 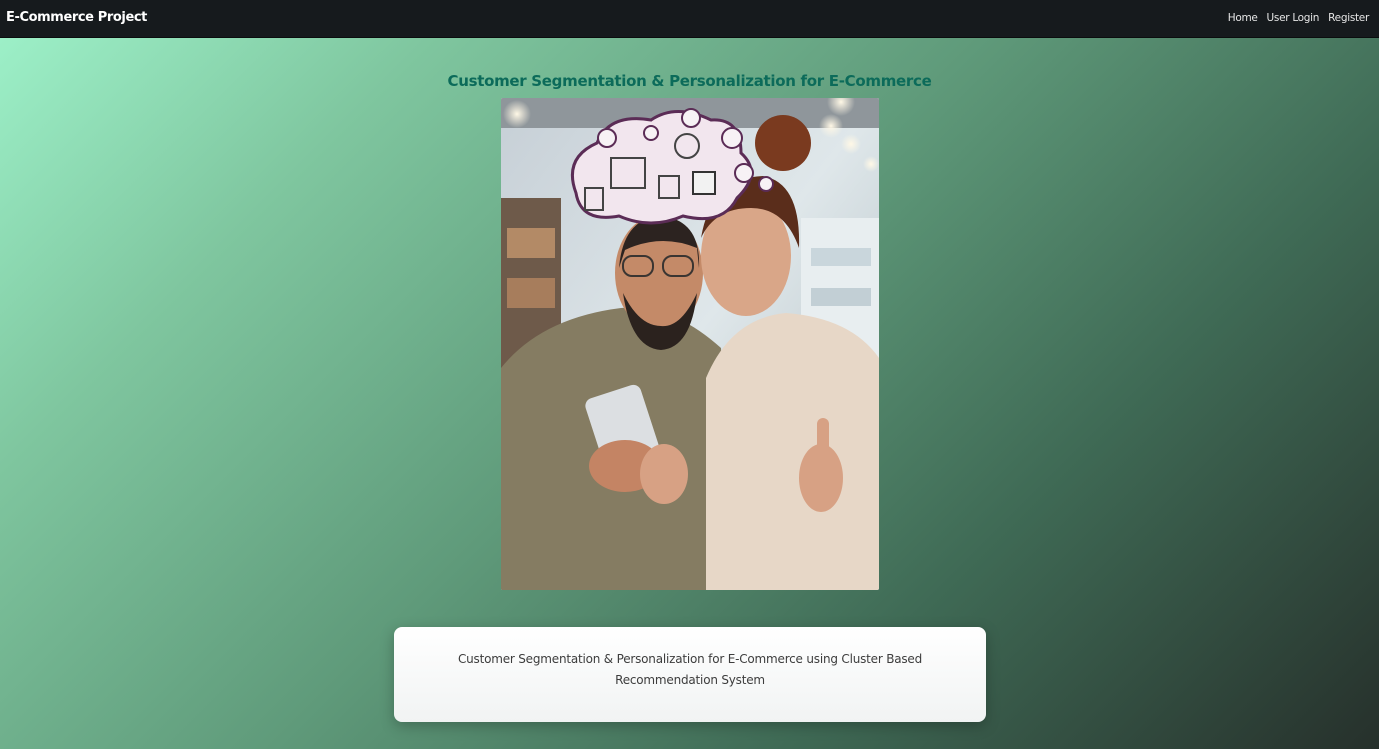 What do you see at coordinates (76, 17) in the screenshot?
I see `brand-logo-text: E-Commerce Project` at bounding box center [76, 17].